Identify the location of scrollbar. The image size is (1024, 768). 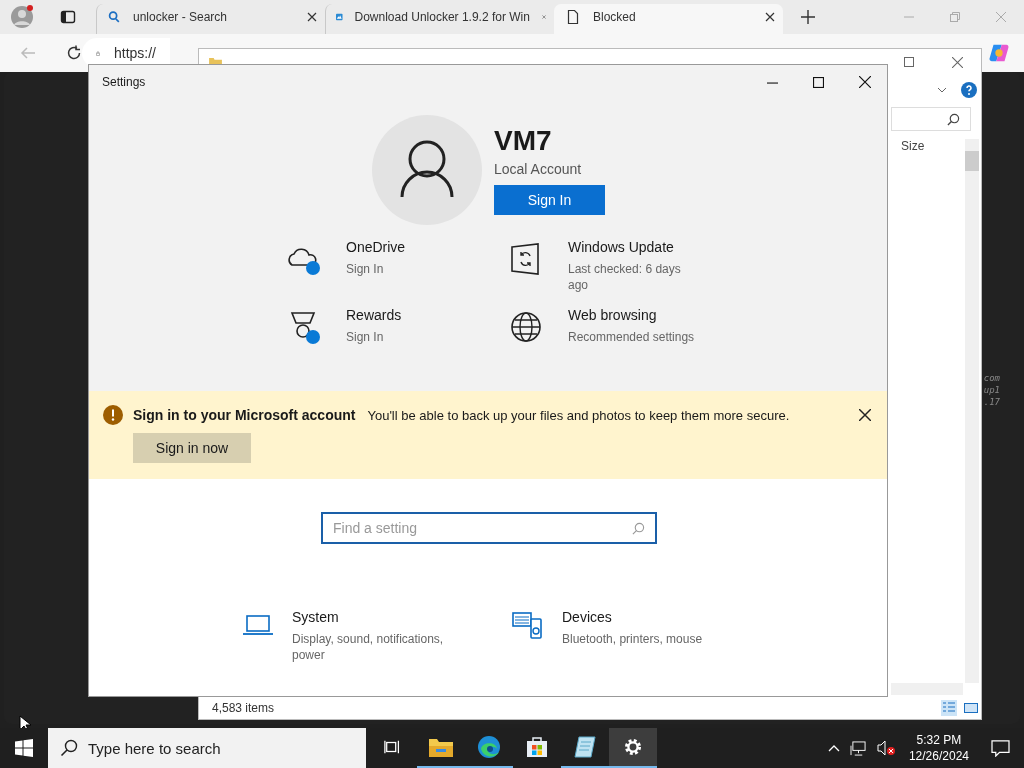
(972, 411).